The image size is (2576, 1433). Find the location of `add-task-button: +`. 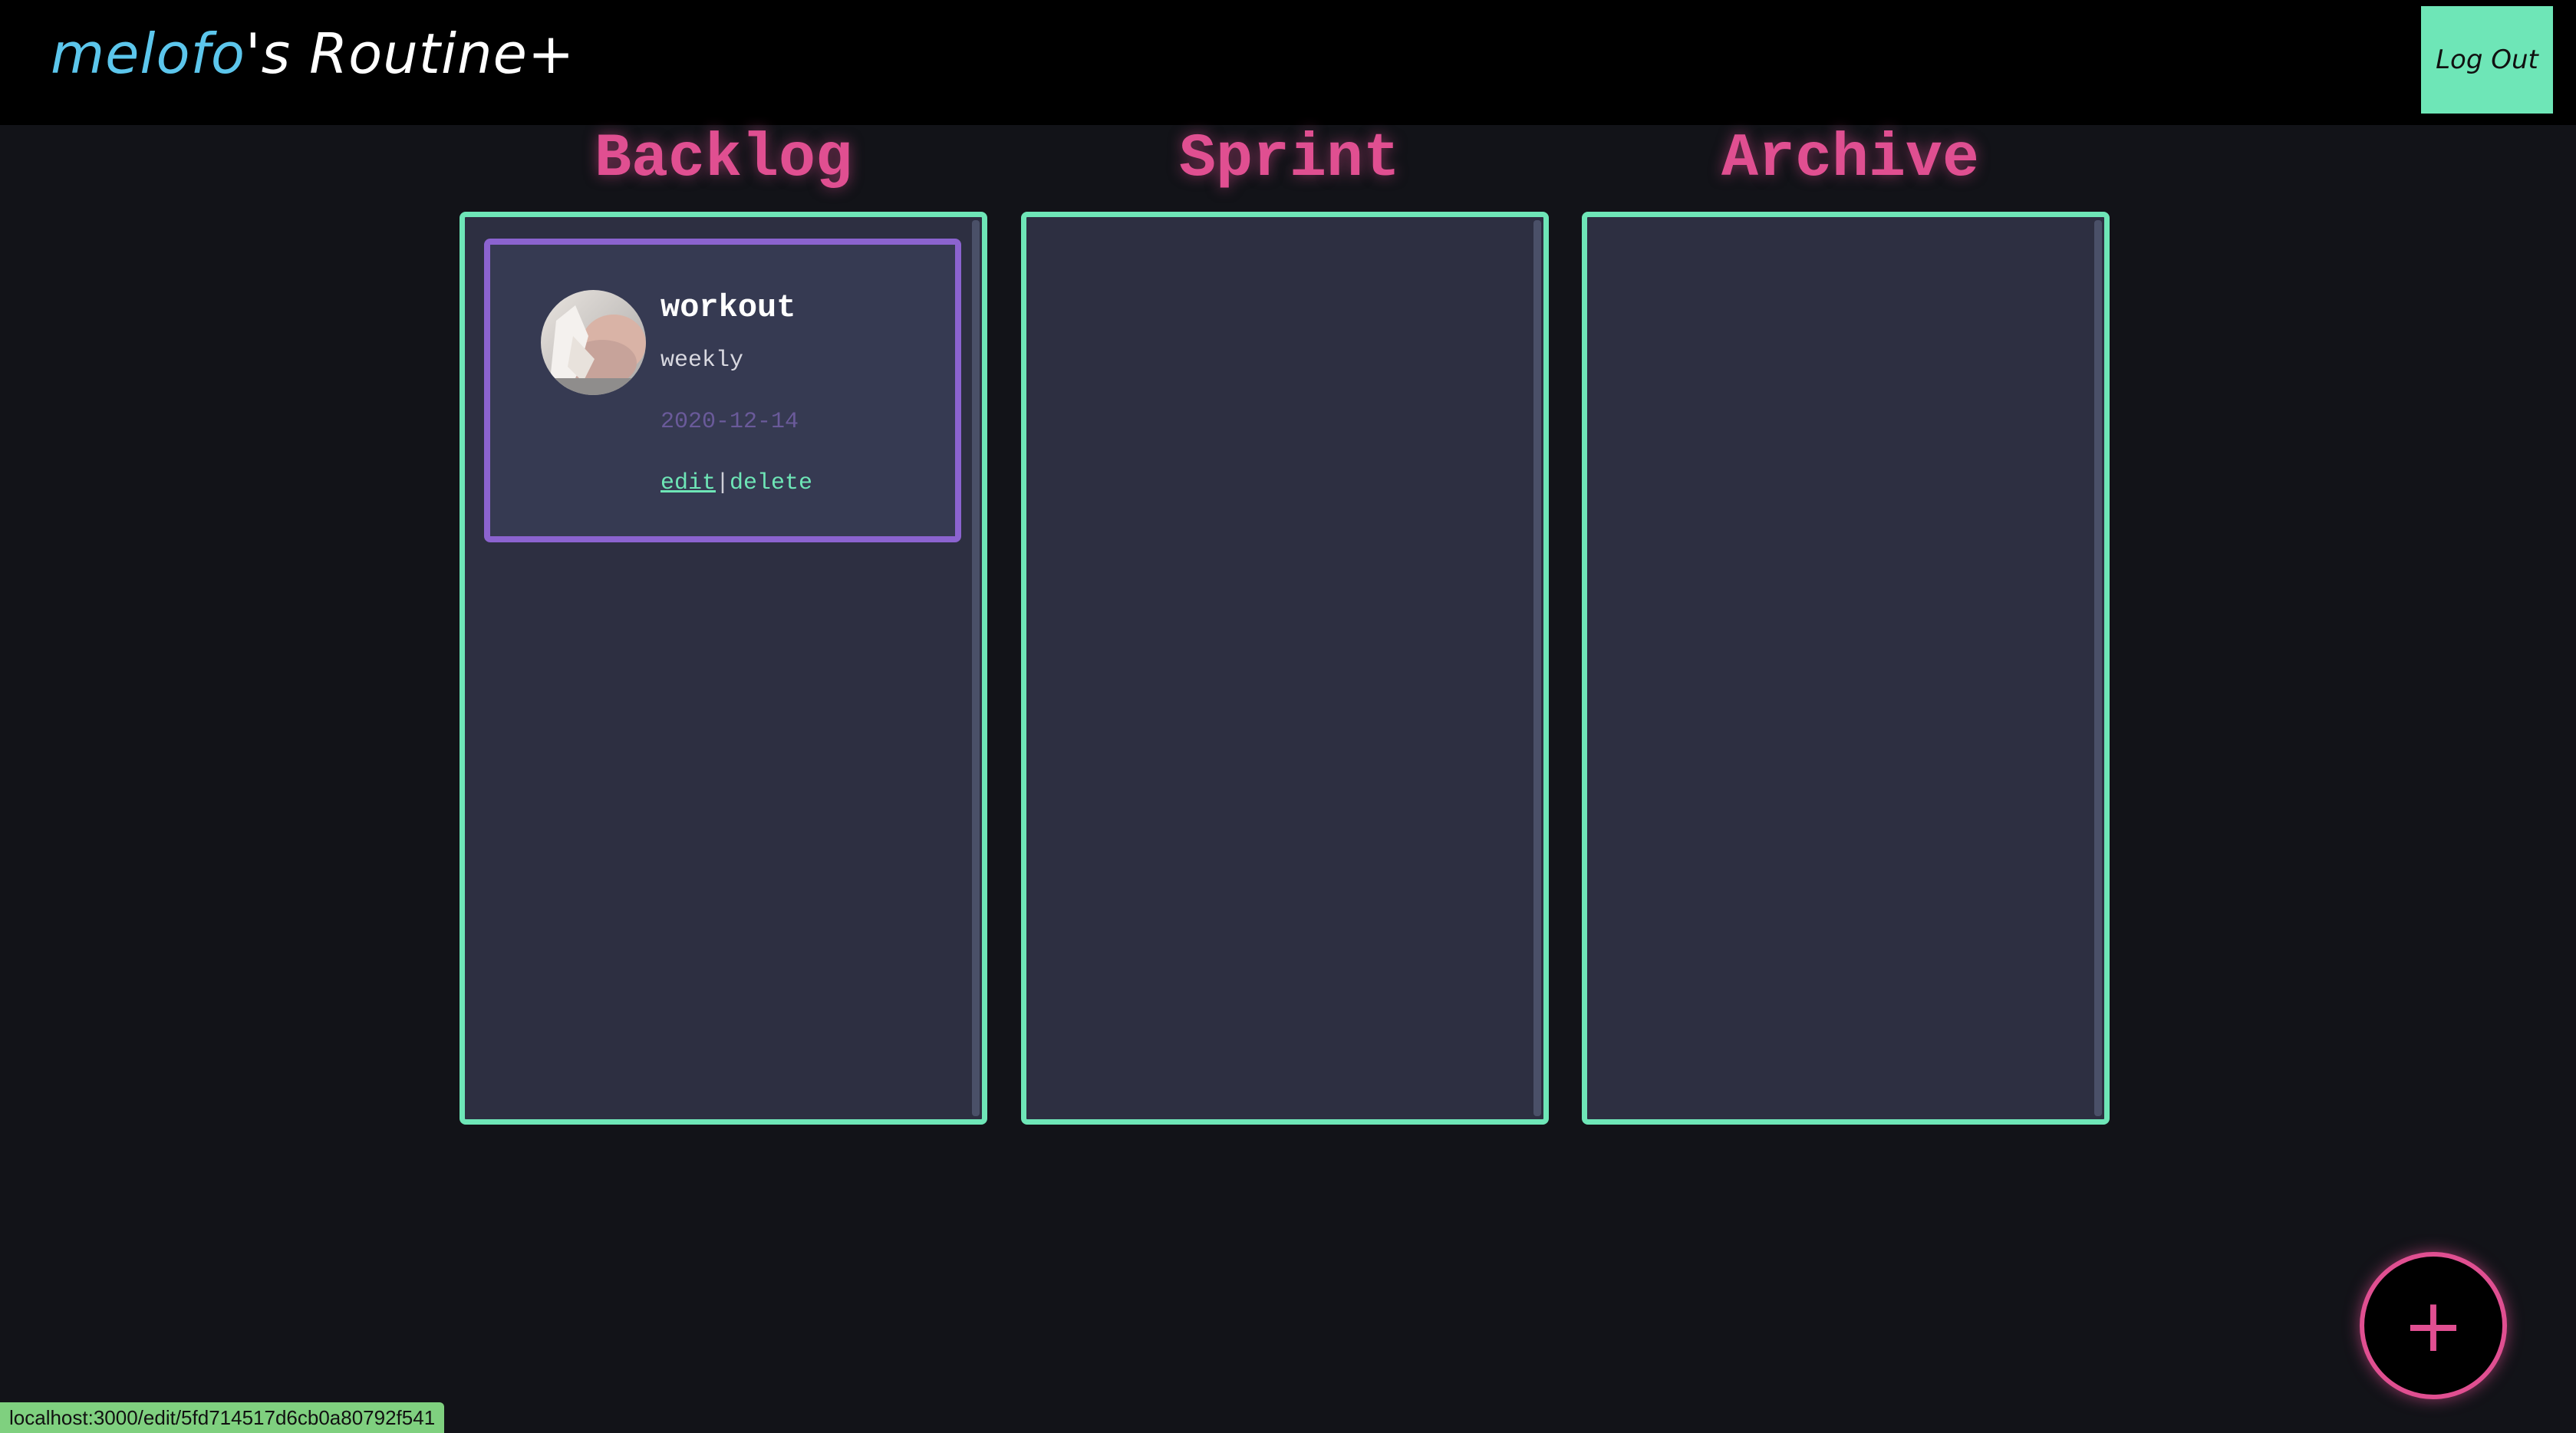

add-task-button: + is located at coordinates (2433, 1325).